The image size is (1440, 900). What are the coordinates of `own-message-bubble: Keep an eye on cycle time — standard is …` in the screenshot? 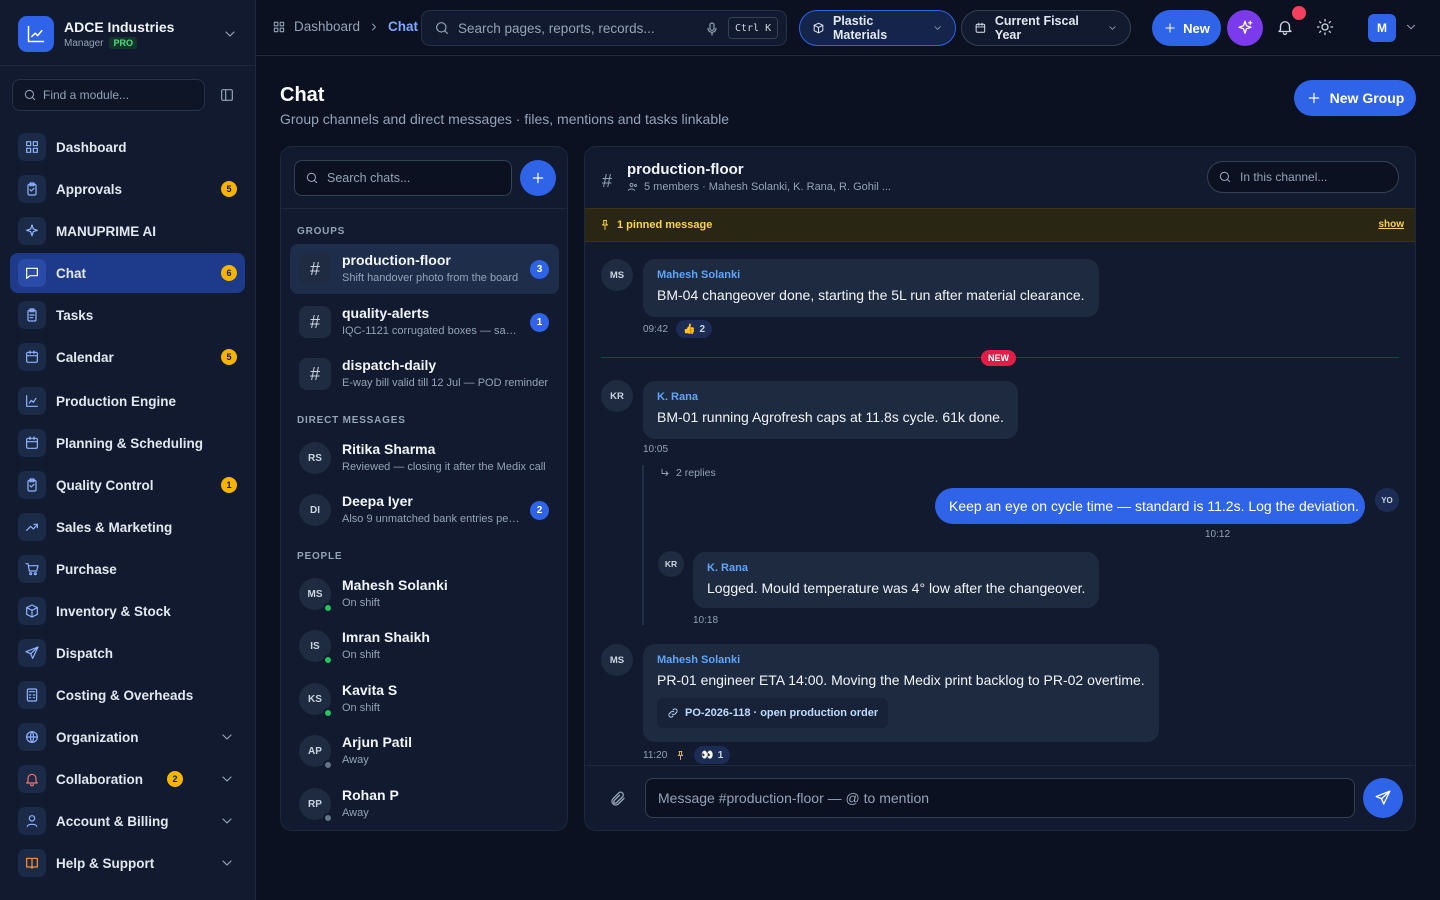 It's located at (1150, 506).